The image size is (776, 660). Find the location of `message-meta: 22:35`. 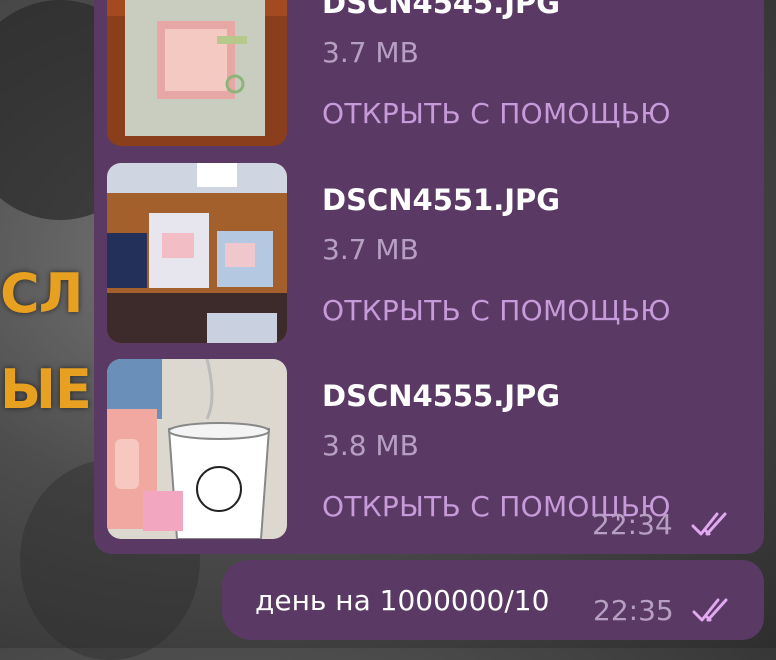

message-meta: 22:35 is located at coordinates (664, 610).